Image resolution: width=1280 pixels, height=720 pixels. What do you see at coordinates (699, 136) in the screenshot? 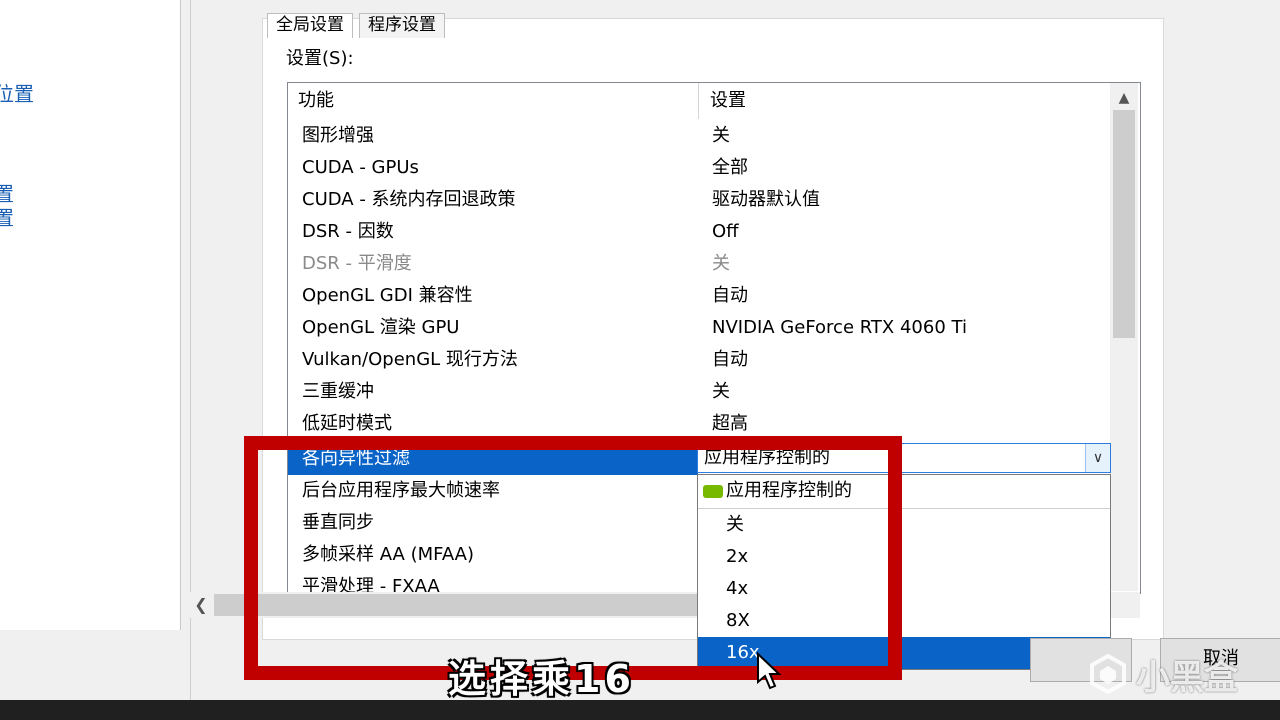
I see `table-row: 图形增强关` at bounding box center [699, 136].